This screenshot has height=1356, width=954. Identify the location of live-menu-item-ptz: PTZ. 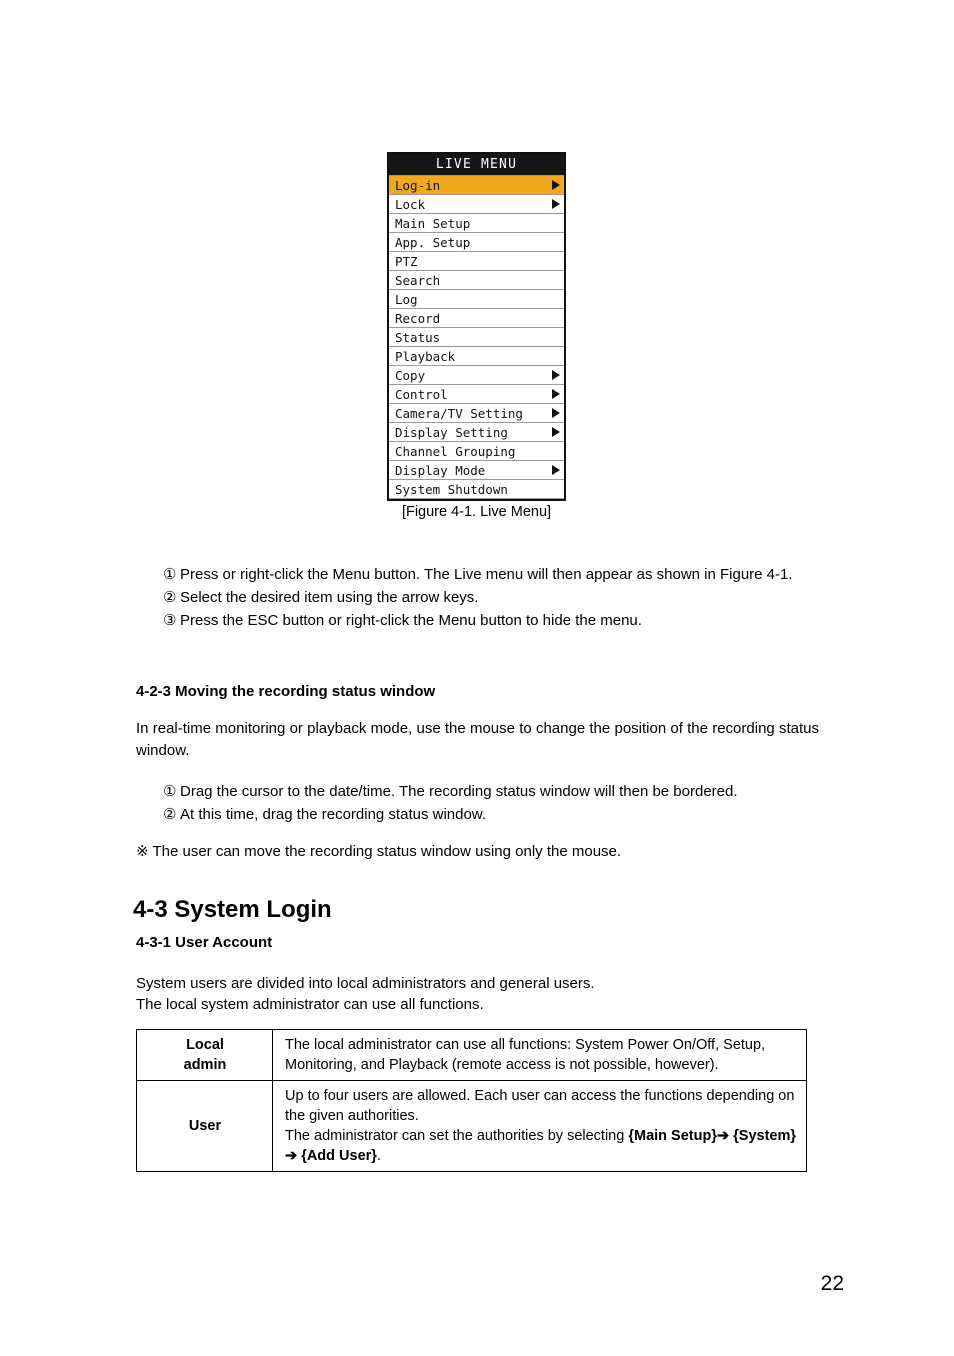
(476, 261).